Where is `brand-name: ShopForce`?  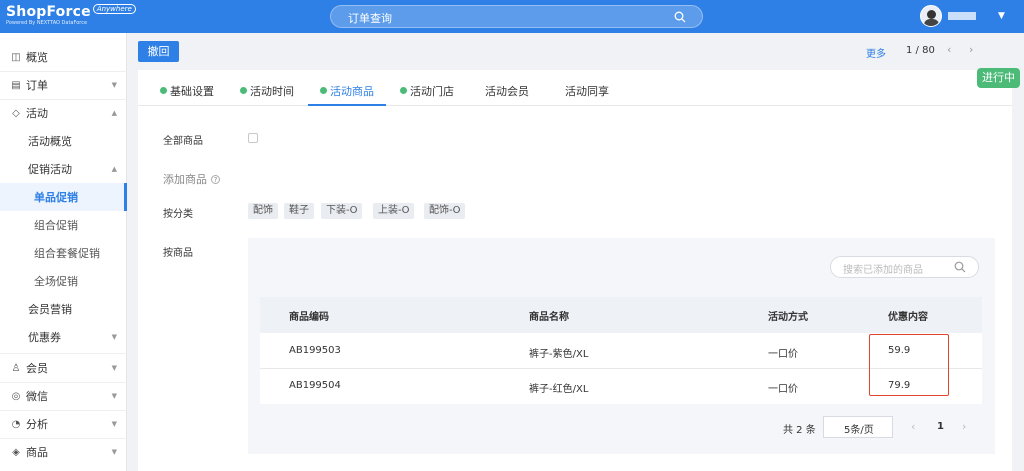 brand-name: ShopForce is located at coordinates (48, 12).